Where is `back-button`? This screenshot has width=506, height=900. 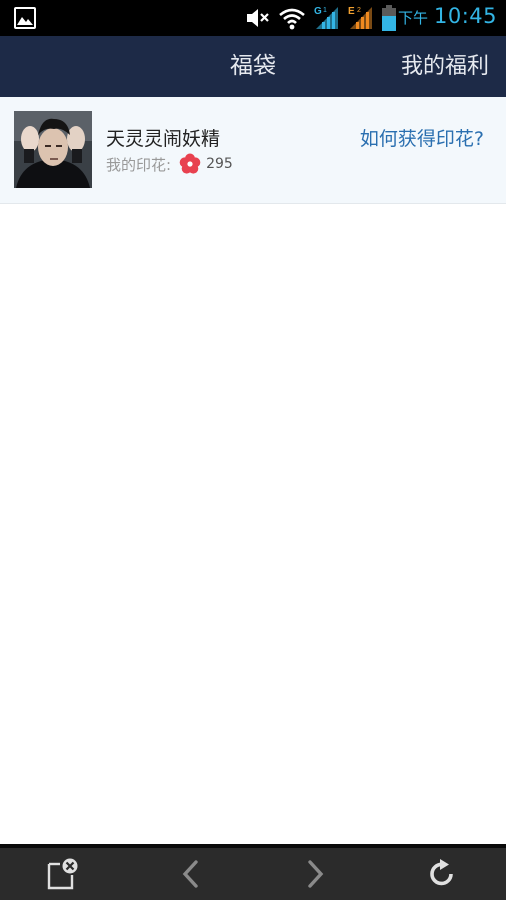 back-button is located at coordinates (190, 874).